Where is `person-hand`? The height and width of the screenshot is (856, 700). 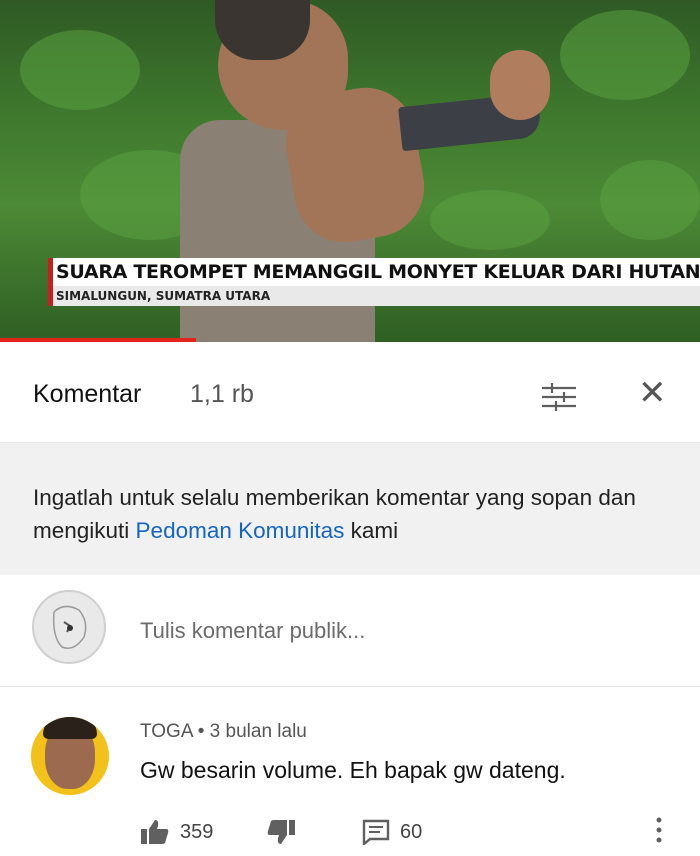 person-hand is located at coordinates (520, 85).